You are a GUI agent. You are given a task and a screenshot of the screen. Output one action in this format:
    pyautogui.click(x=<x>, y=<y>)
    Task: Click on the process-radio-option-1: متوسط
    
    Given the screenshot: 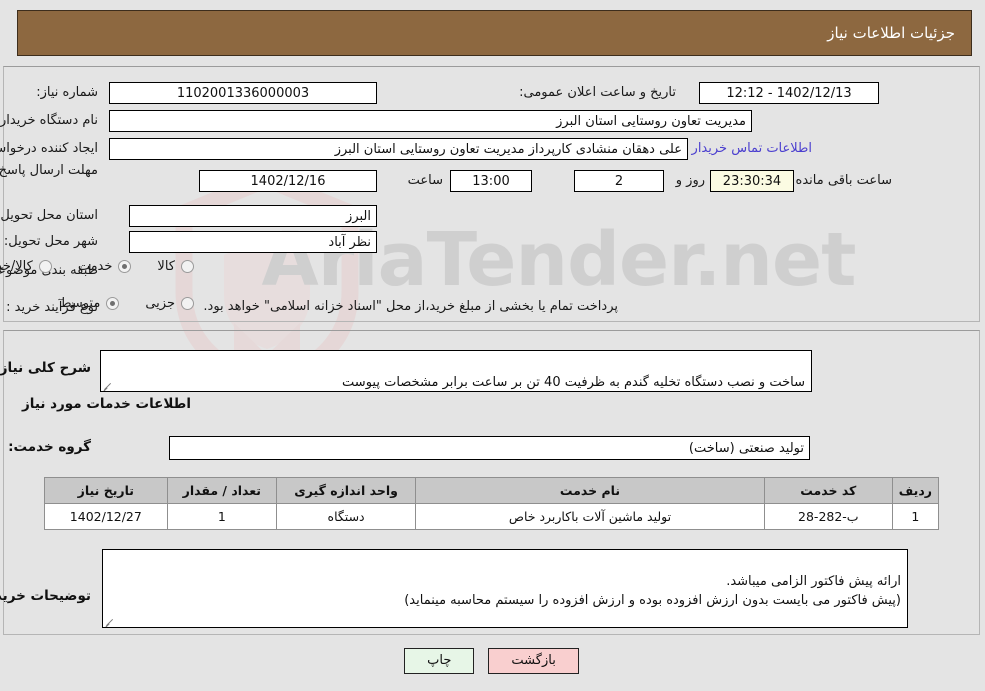 What is the action you would take?
    pyautogui.click(x=90, y=303)
    